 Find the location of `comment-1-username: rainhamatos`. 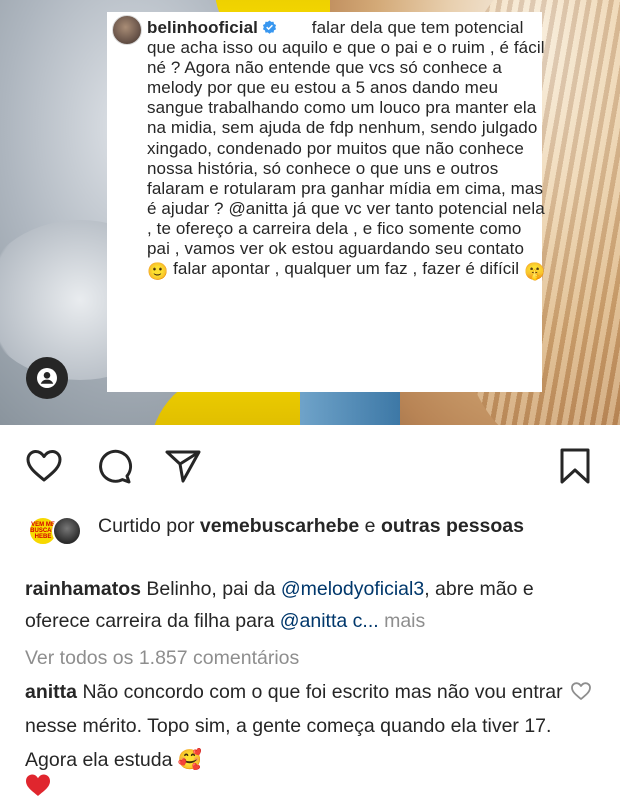

comment-1-username: rainhamatos is located at coordinates (83, 589).